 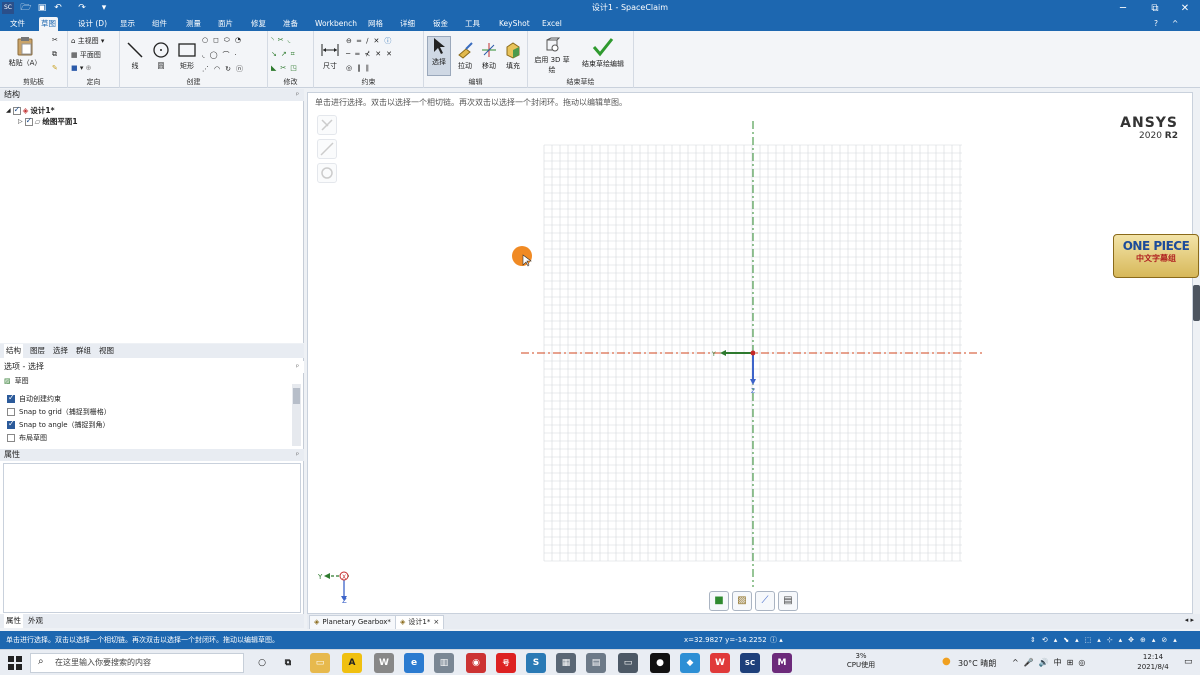 I want to click on auto-constraint-checkbox, so click(x=11, y=398).